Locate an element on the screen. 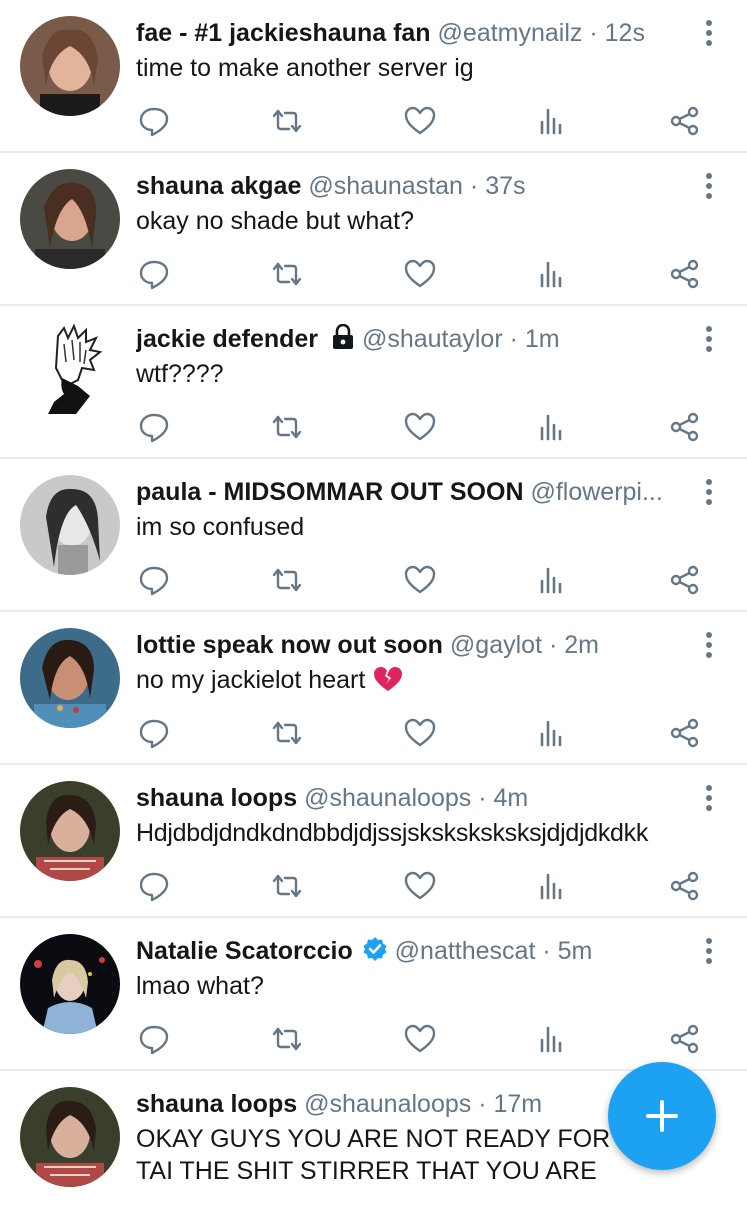 This screenshot has width=747, height=1211. display-name: shauna akgae is located at coordinates (218, 186).